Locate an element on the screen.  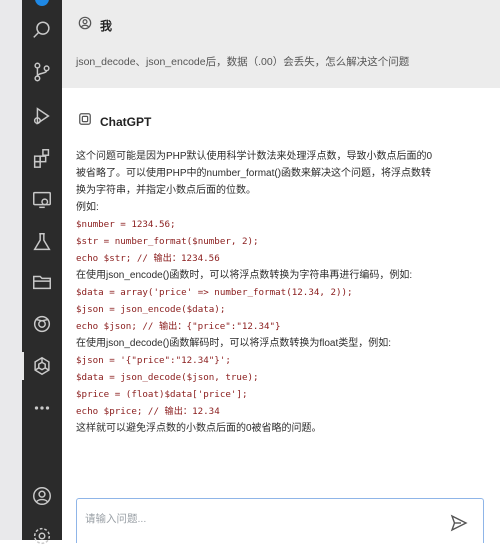
settings-icon is located at coordinates (42, 536).